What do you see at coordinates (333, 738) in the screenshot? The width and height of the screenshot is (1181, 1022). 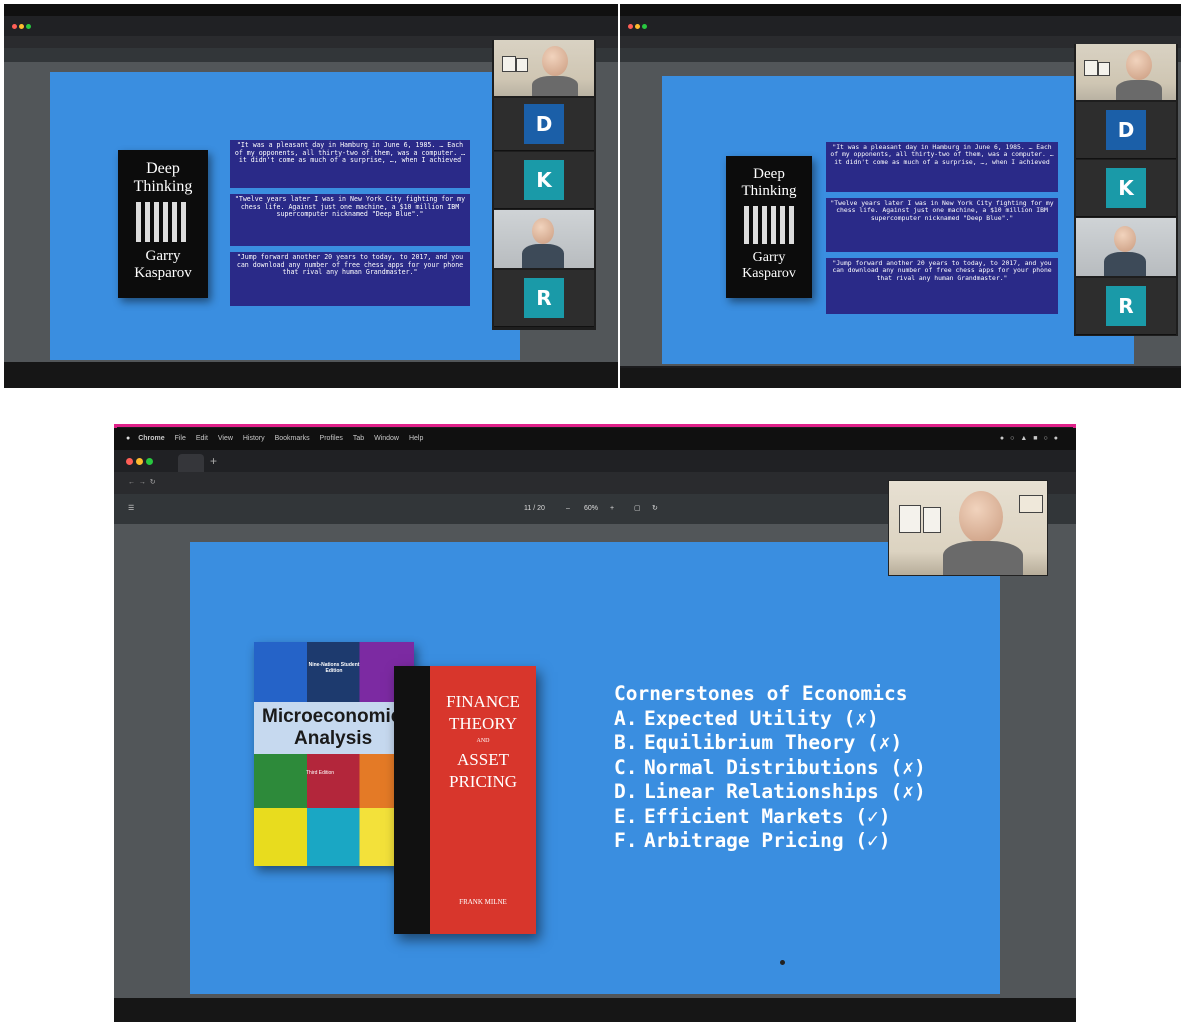 I see `book-title-line2: Analysis` at bounding box center [333, 738].